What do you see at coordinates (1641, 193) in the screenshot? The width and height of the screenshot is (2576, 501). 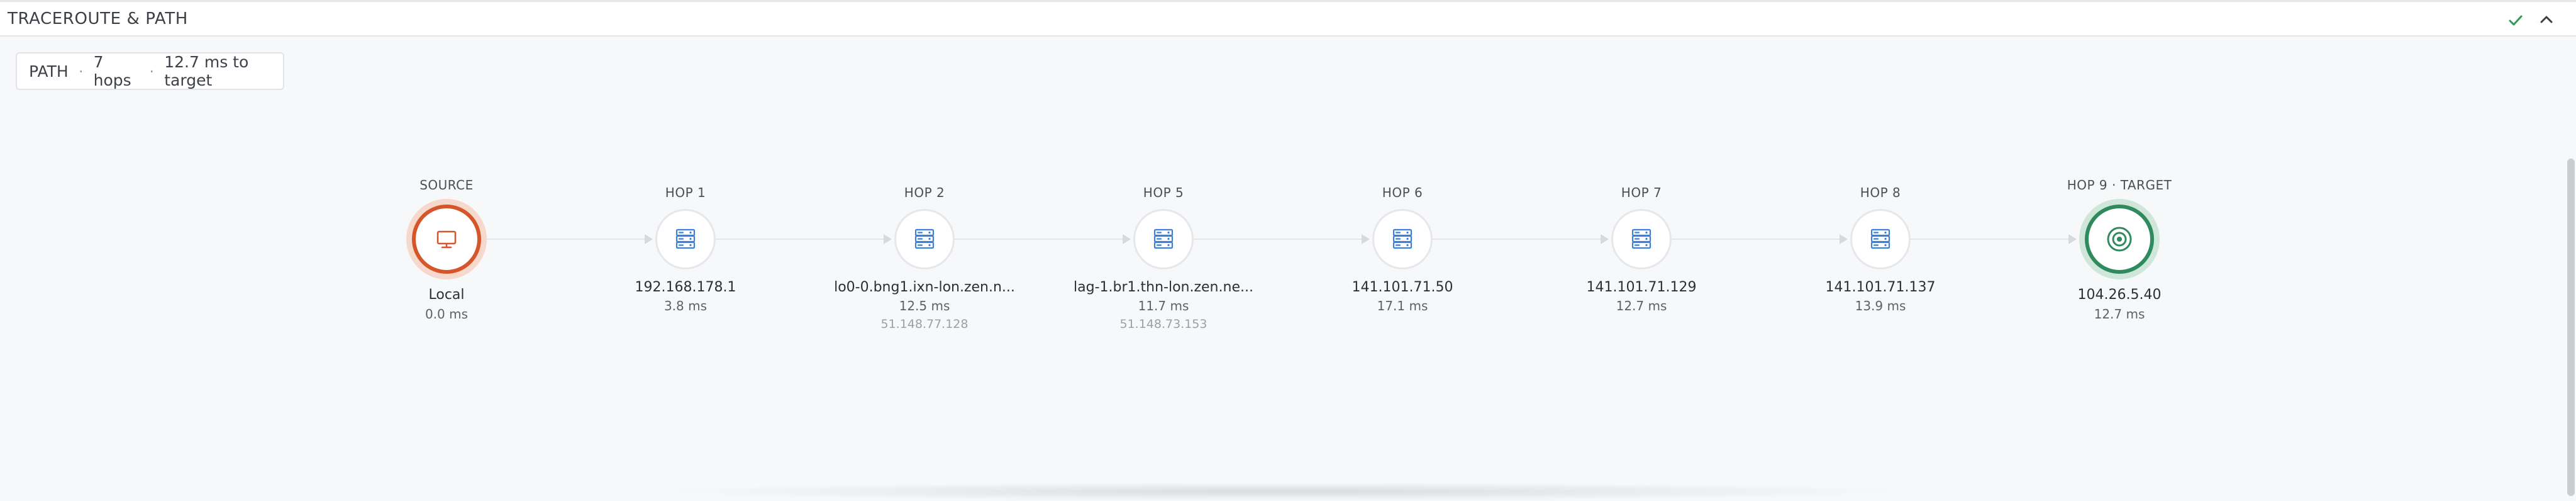 I see `node-top-label: HOP 7` at bounding box center [1641, 193].